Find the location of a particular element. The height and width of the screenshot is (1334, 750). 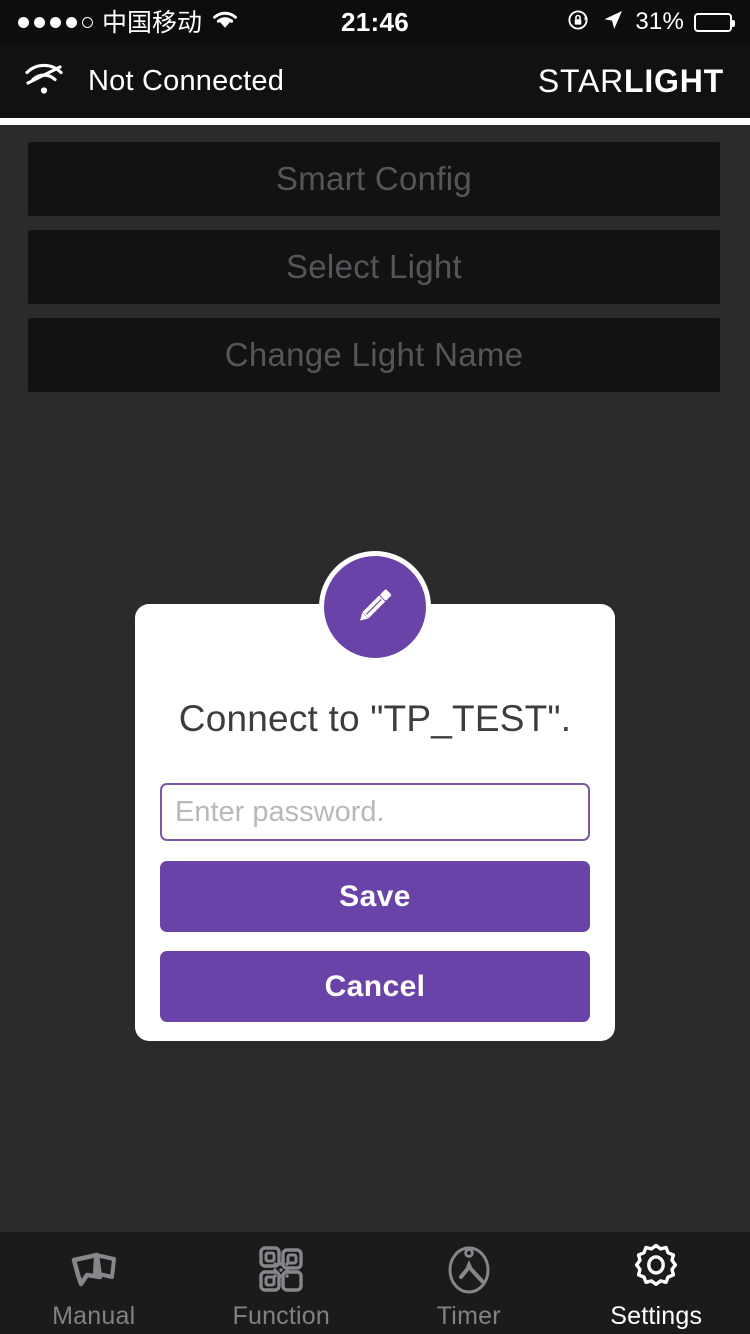

timer-clock-icon is located at coordinates (469, 1269).